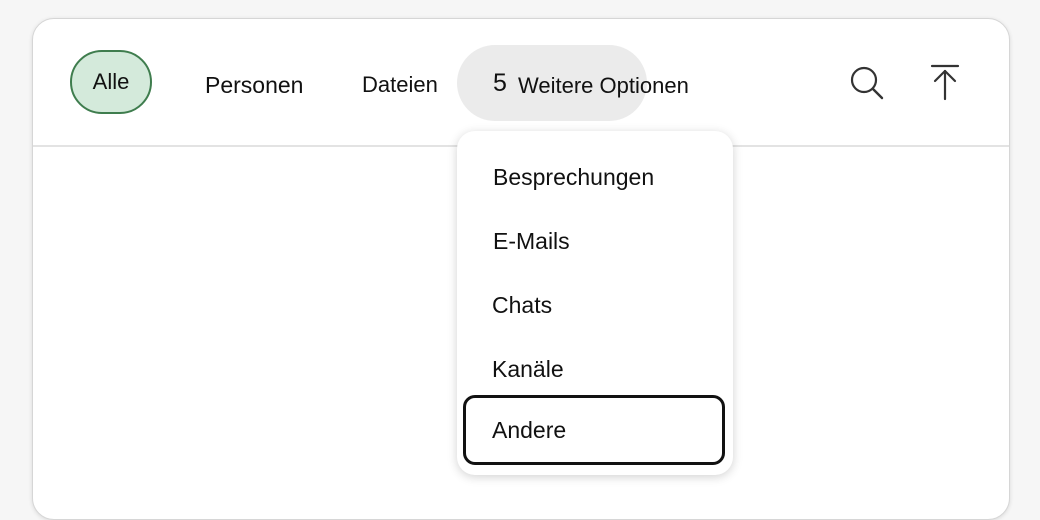 Image resolution: width=1040 pixels, height=520 pixels. I want to click on menu-item-meetings: Besprechungen, so click(595, 177).